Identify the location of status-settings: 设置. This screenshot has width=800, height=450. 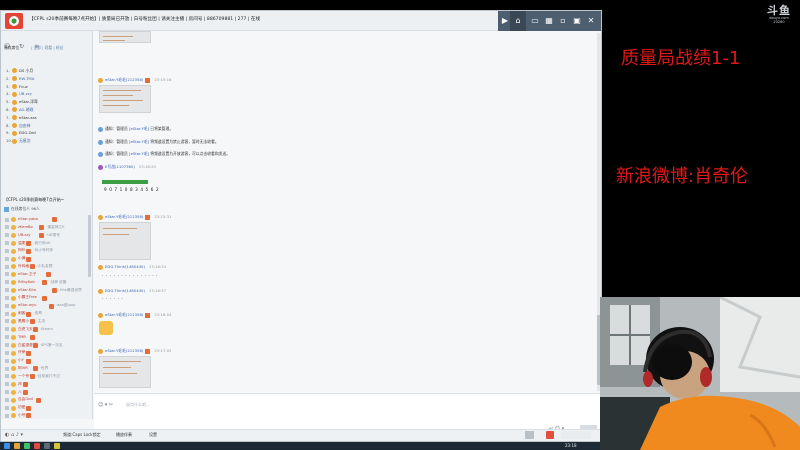
(153, 435).